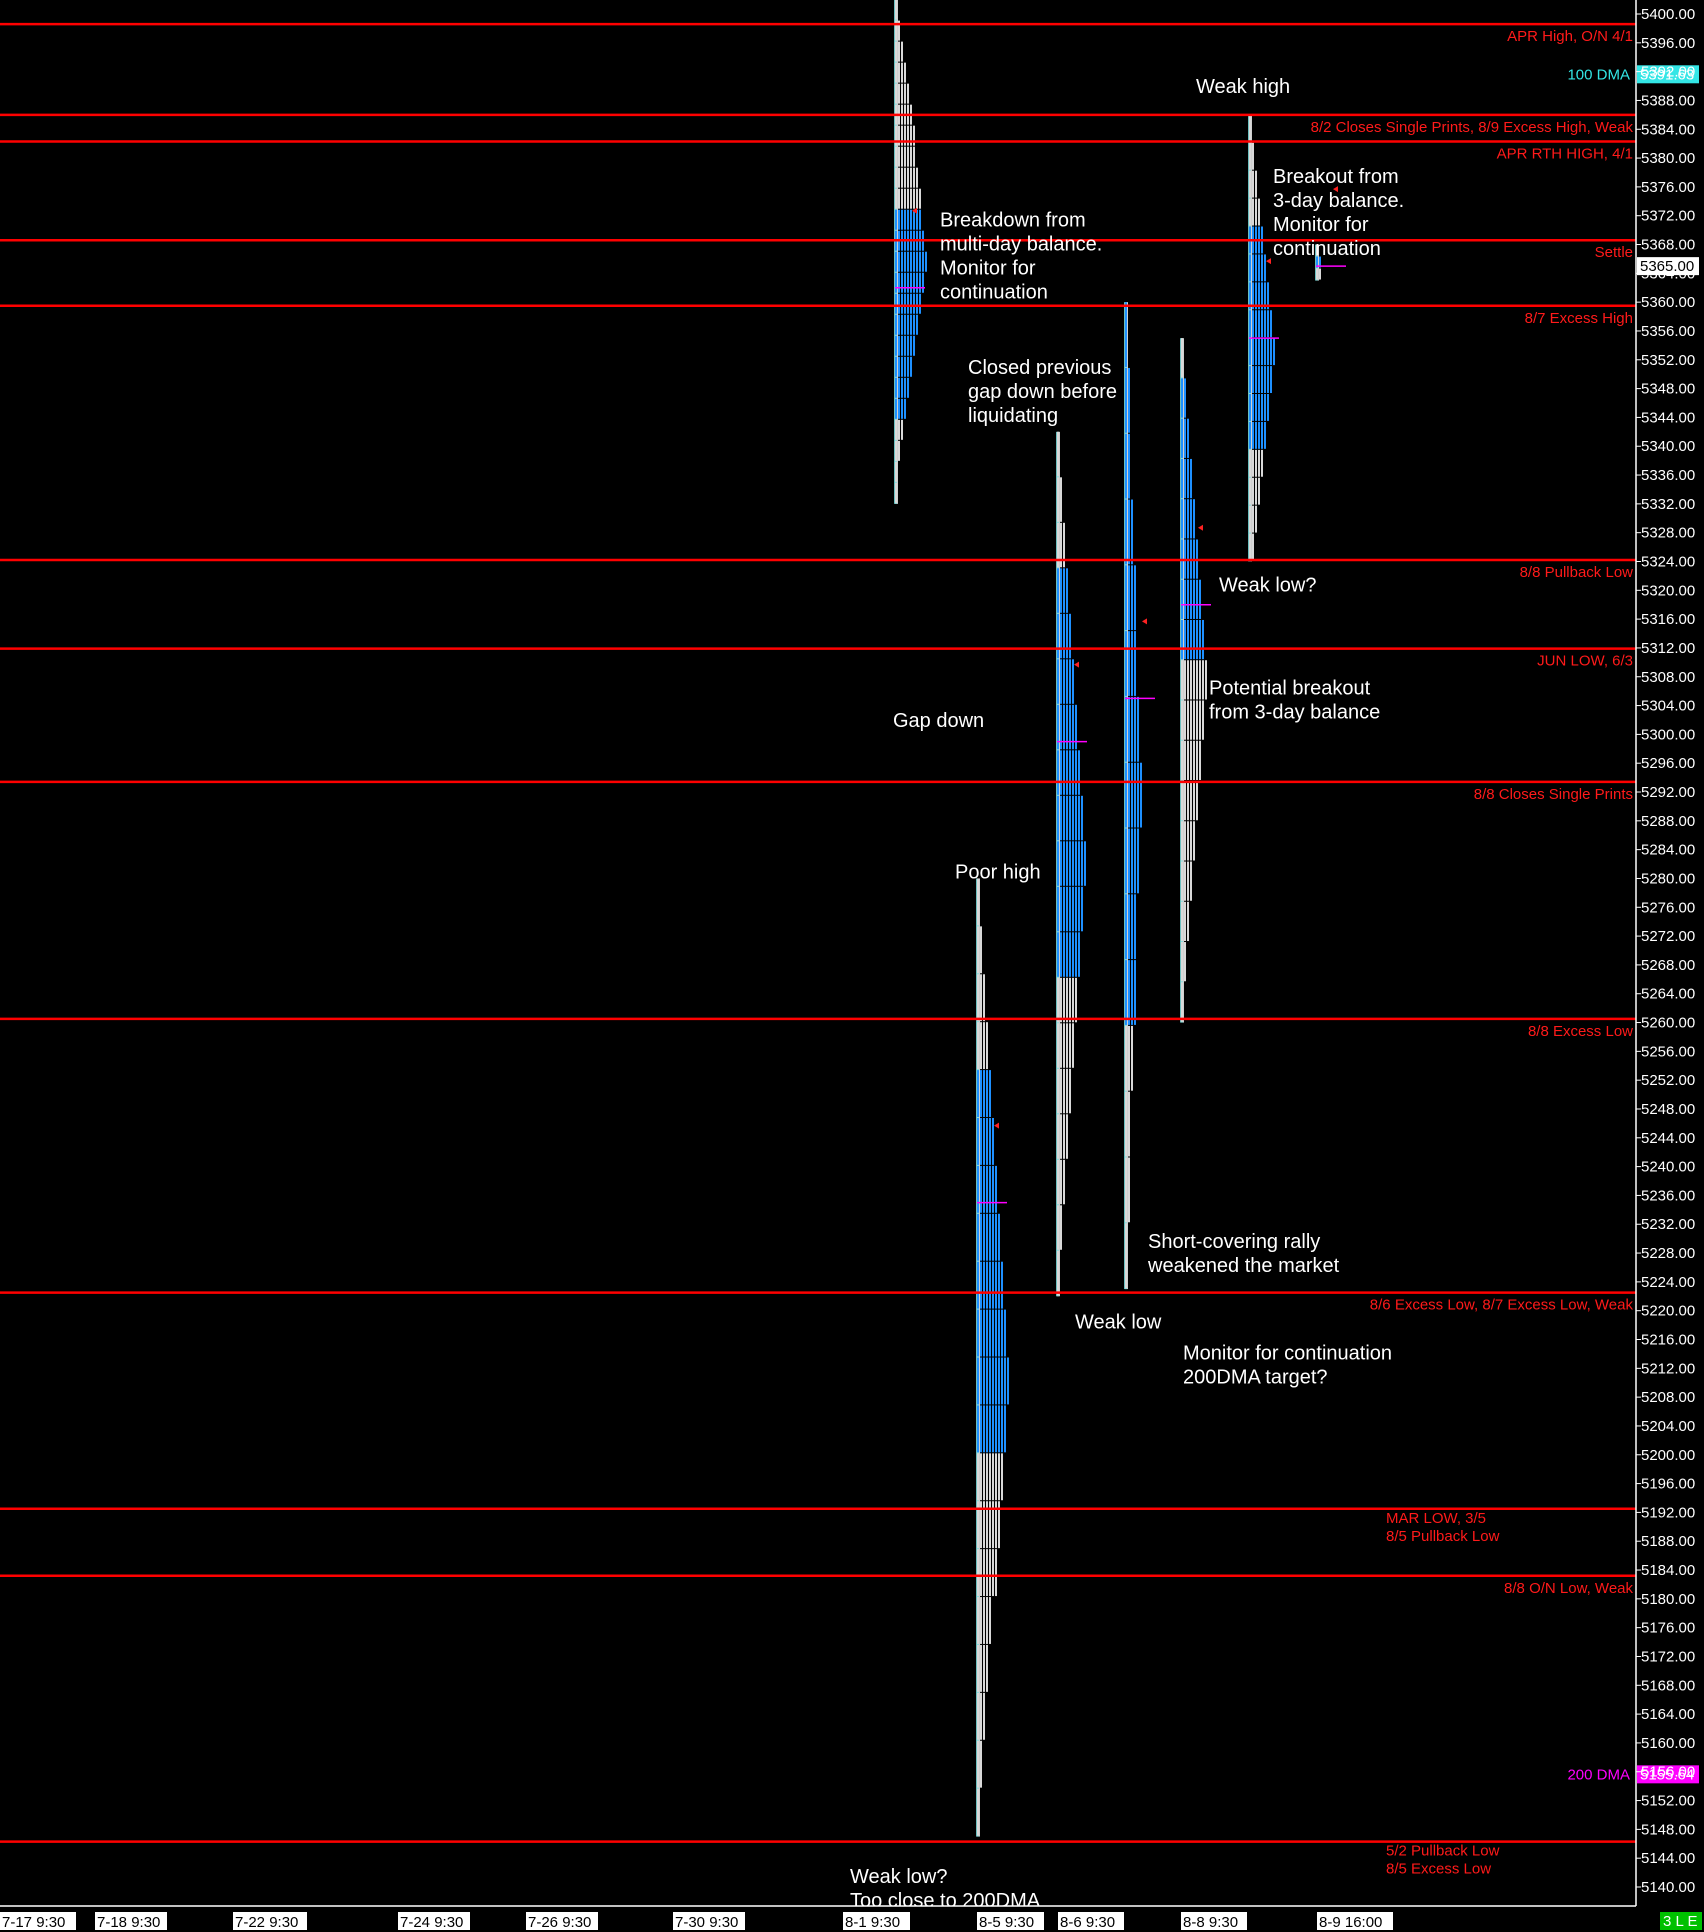 This screenshot has width=1704, height=1932. Describe the element at coordinates (1577, 572) in the screenshot. I see `level-label-5: 8/8 Pullback Low` at that location.